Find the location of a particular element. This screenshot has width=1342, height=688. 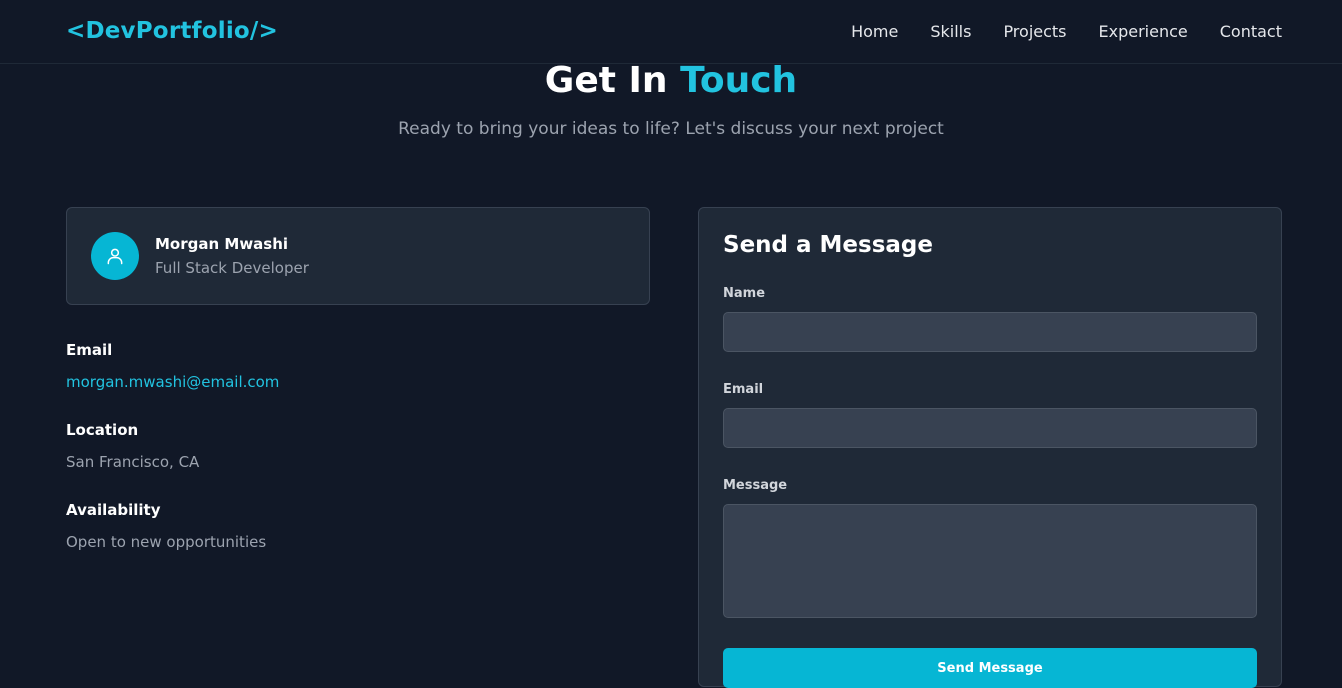

name-field is located at coordinates (990, 332).